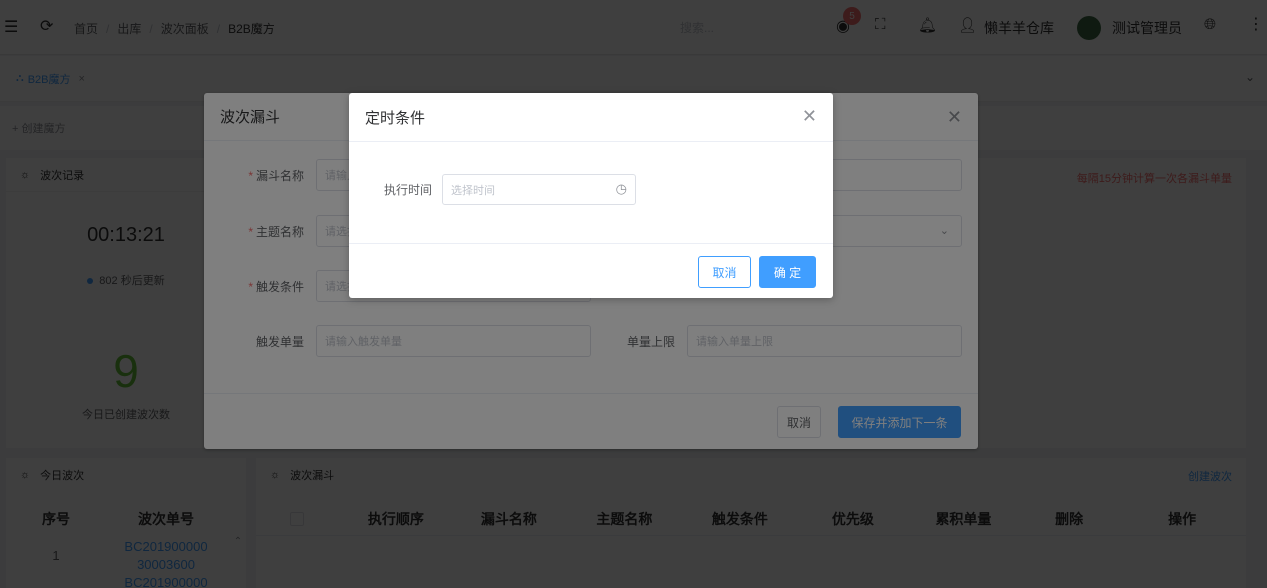  I want to click on confirm-button: 确 定, so click(787, 272).